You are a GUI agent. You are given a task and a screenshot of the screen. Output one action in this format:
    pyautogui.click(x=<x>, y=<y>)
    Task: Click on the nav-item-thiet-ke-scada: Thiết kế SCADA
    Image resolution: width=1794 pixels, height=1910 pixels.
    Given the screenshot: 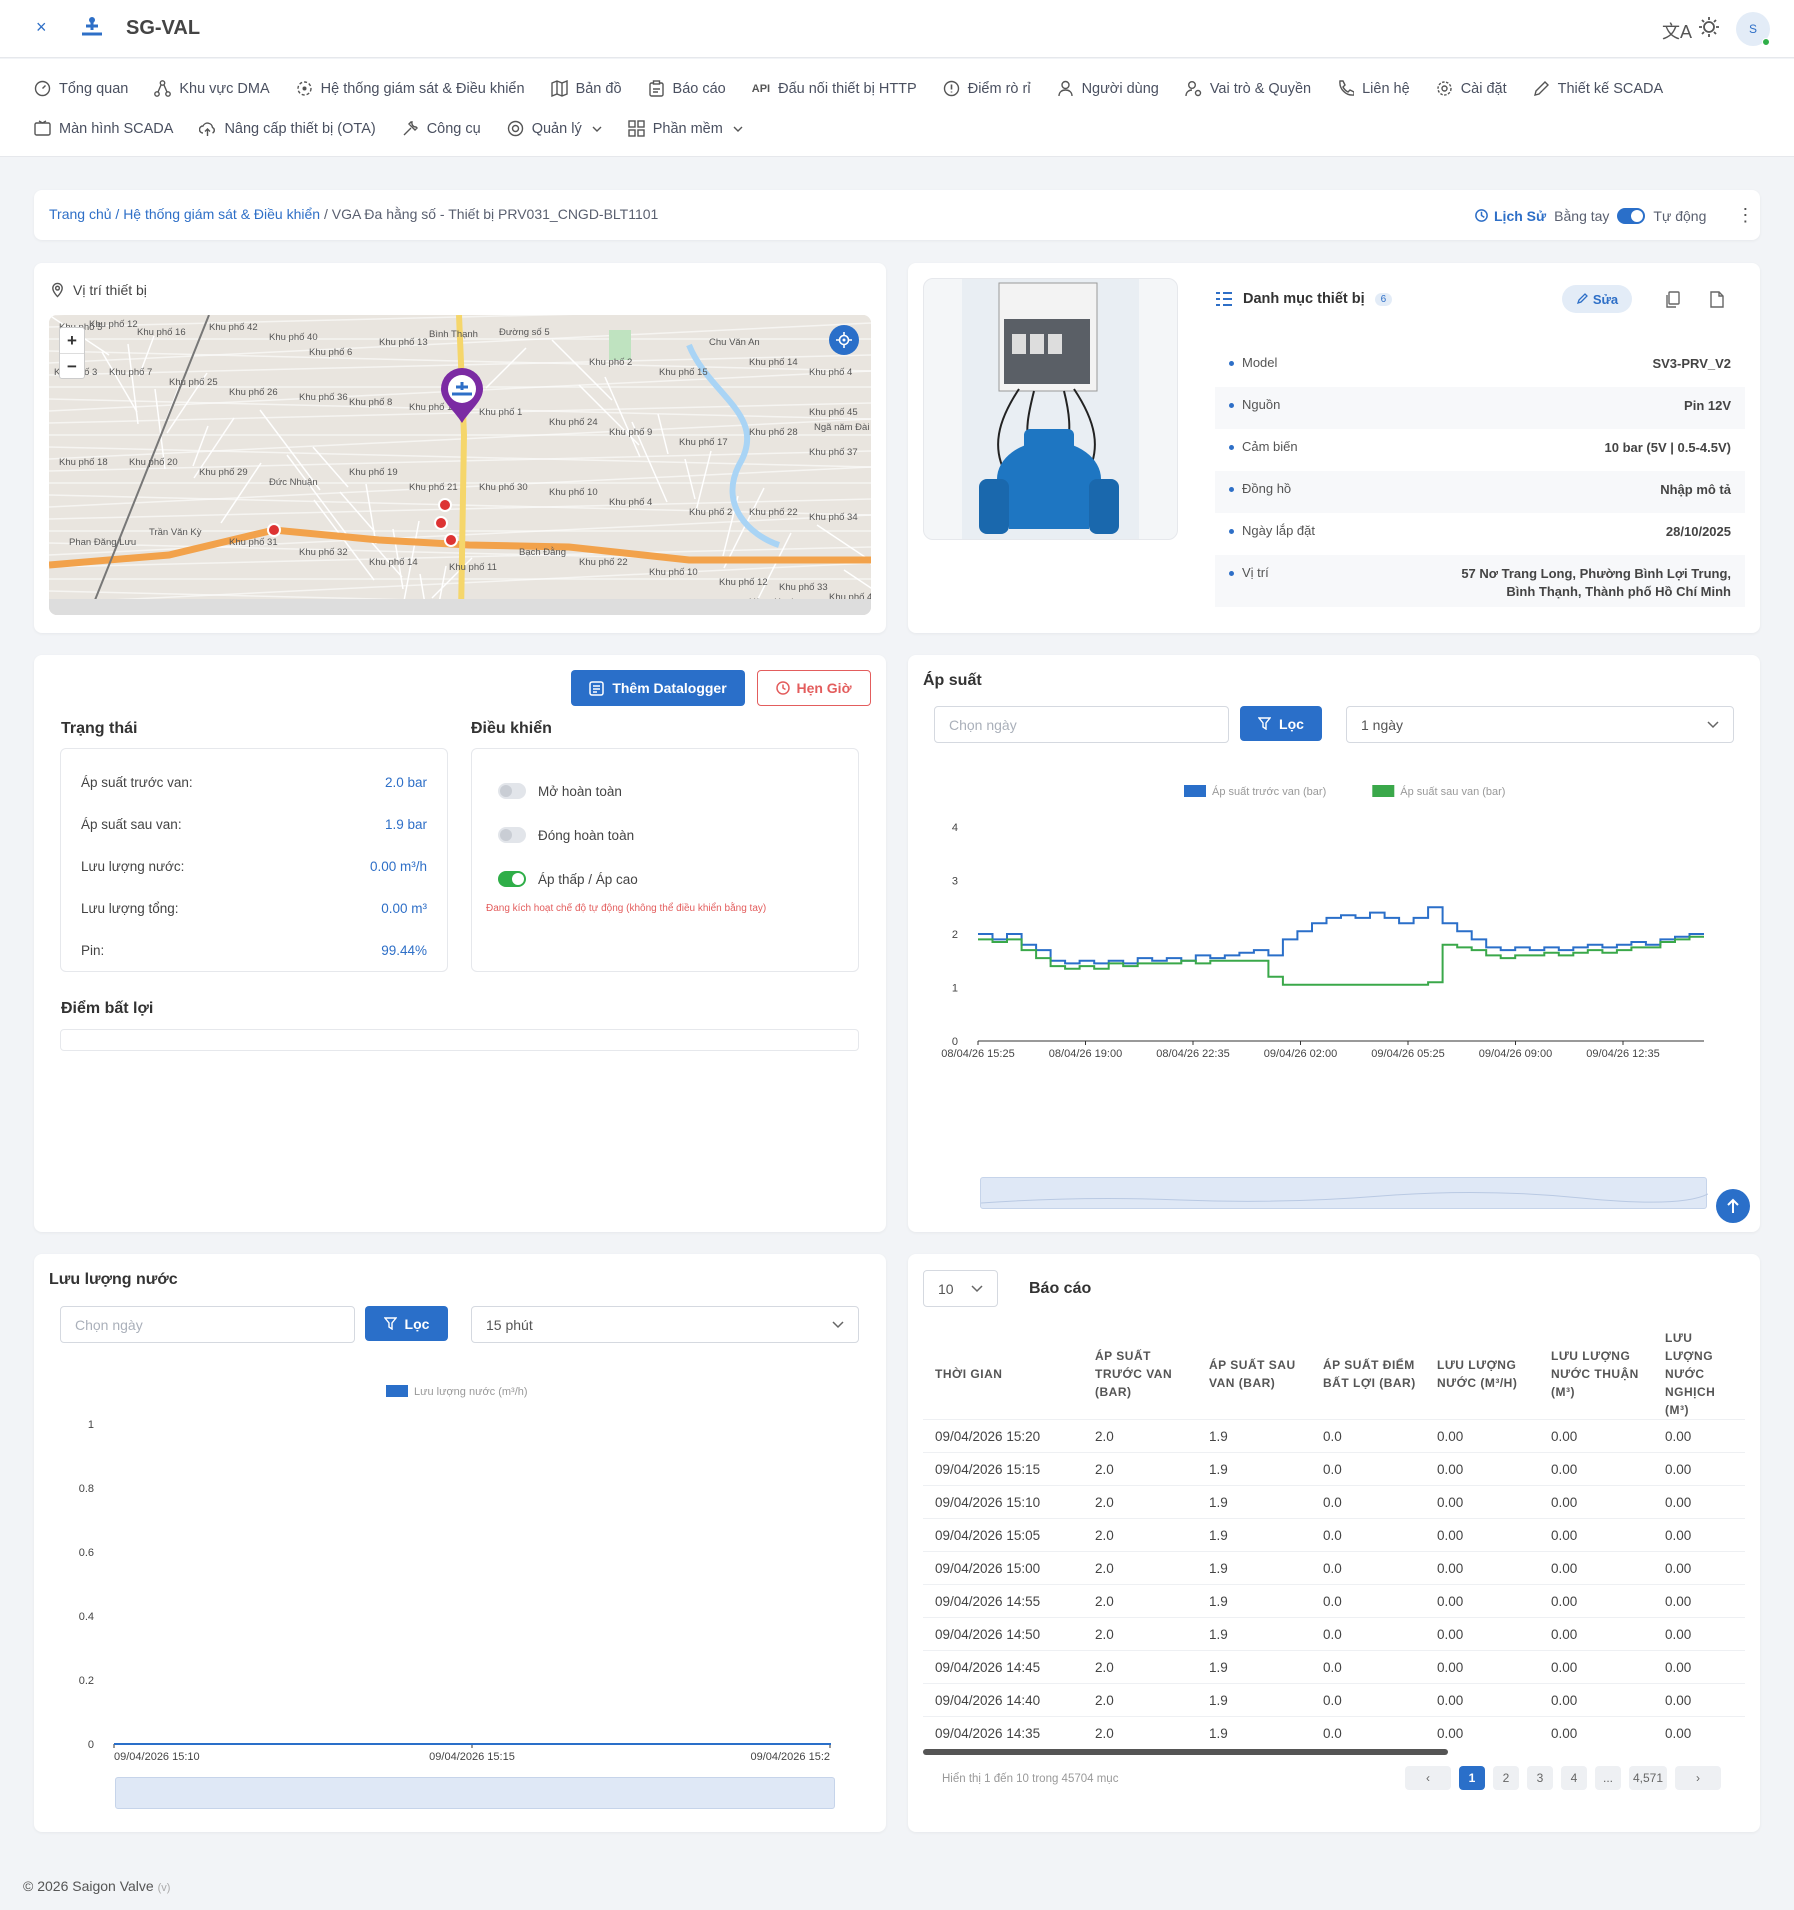 What is the action you would take?
    pyautogui.click(x=1598, y=88)
    